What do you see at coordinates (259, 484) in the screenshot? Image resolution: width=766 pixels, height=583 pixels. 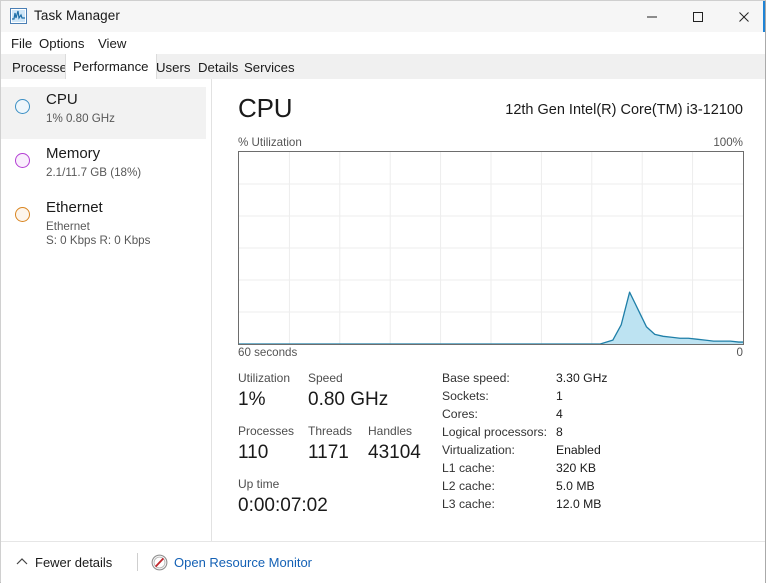 I see `stat-label-uptime: Up time` at bounding box center [259, 484].